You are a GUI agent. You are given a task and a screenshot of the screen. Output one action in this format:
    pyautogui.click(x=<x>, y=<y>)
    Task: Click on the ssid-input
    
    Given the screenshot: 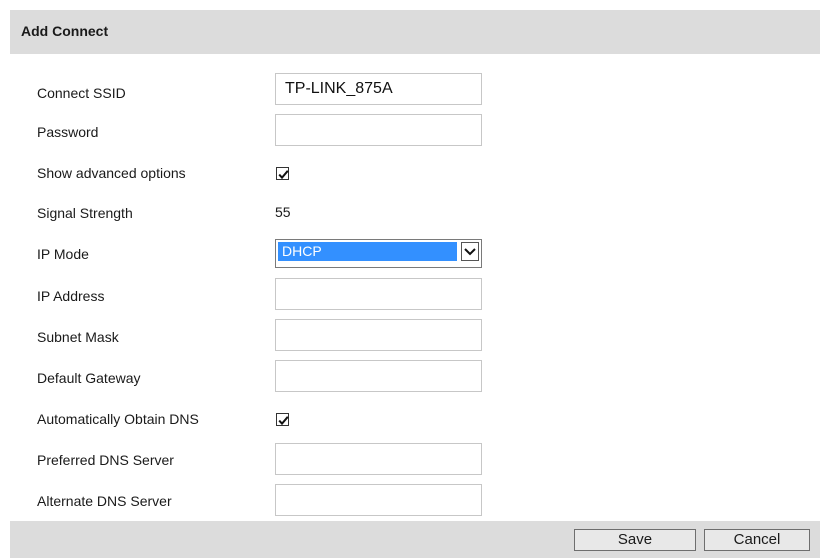 What is the action you would take?
    pyautogui.click(x=378, y=89)
    